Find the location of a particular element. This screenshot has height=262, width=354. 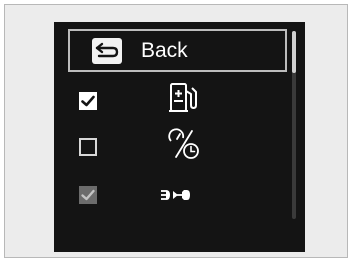

back-menu-item: Back is located at coordinates (177, 50).